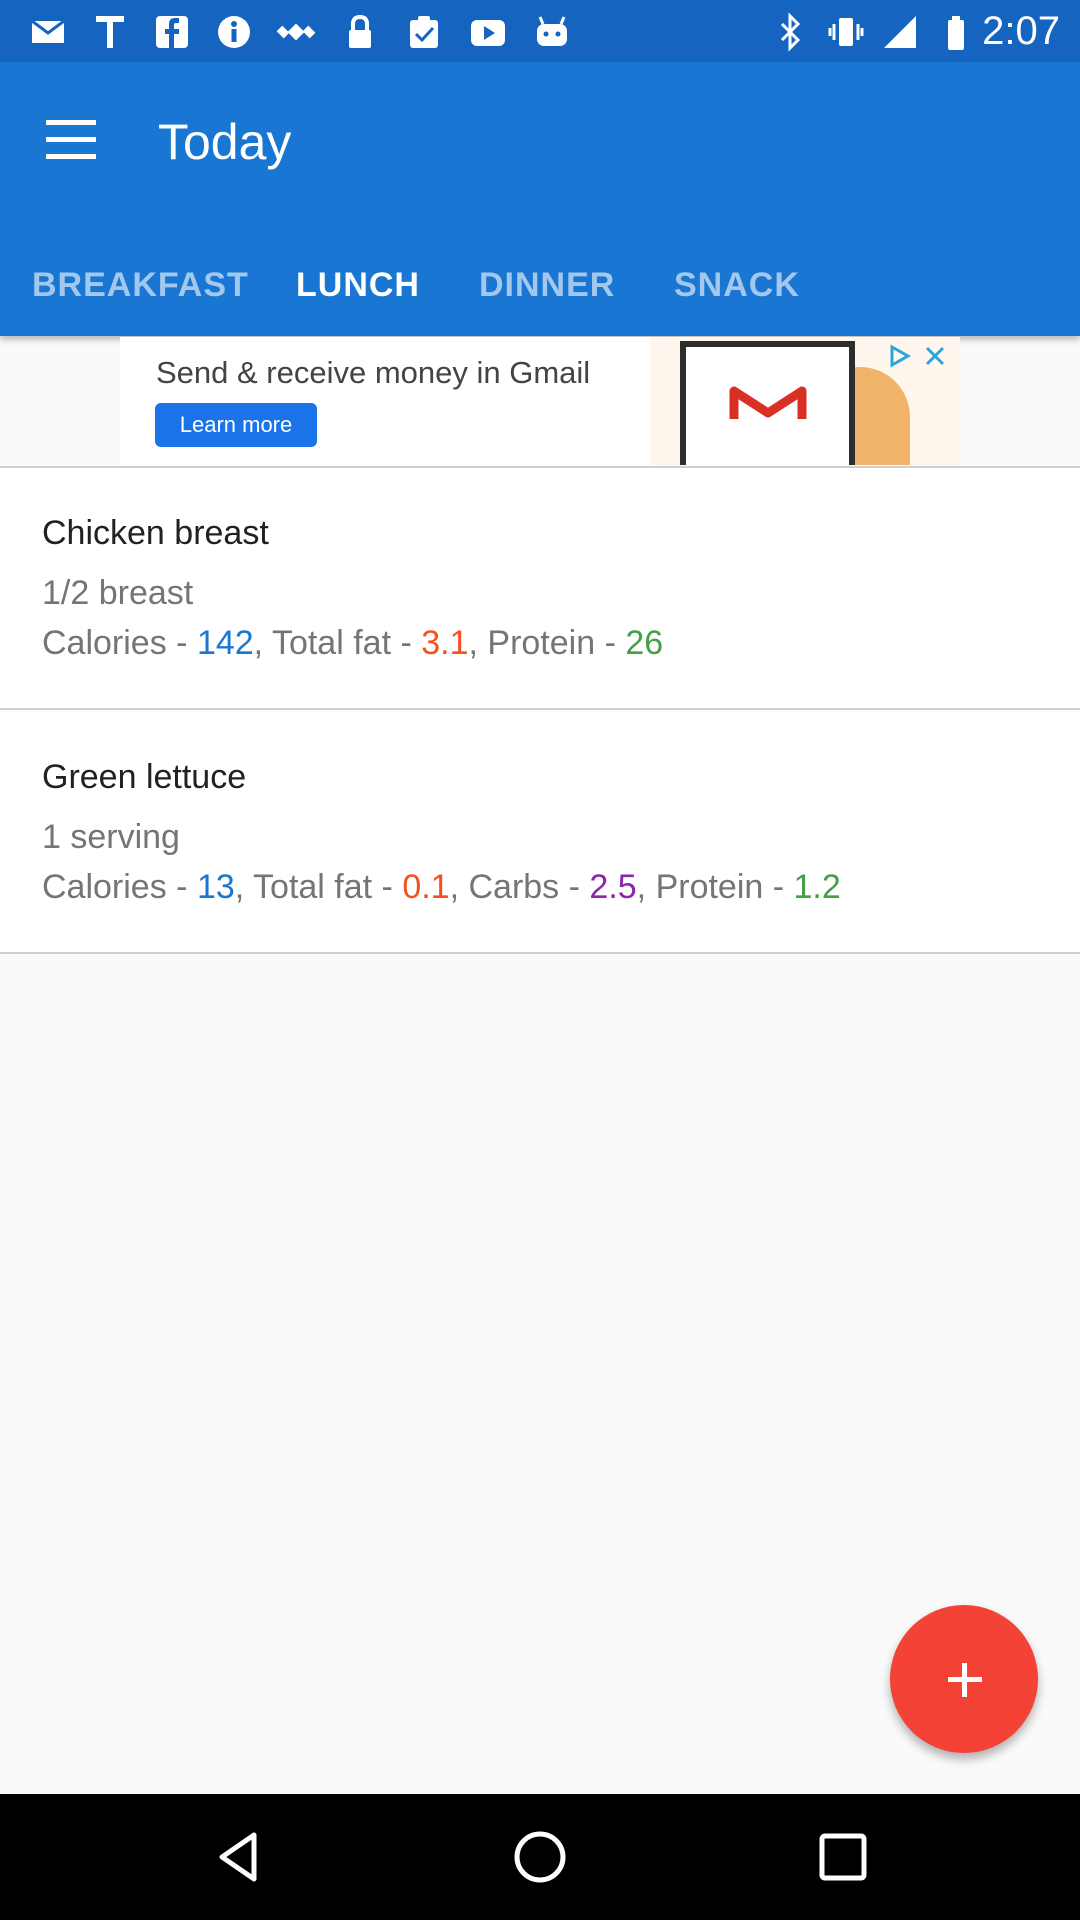 This screenshot has height=1920, width=1080. What do you see at coordinates (846, 32) in the screenshot?
I see `vibrate-icon` at bounding box center [846, 32].